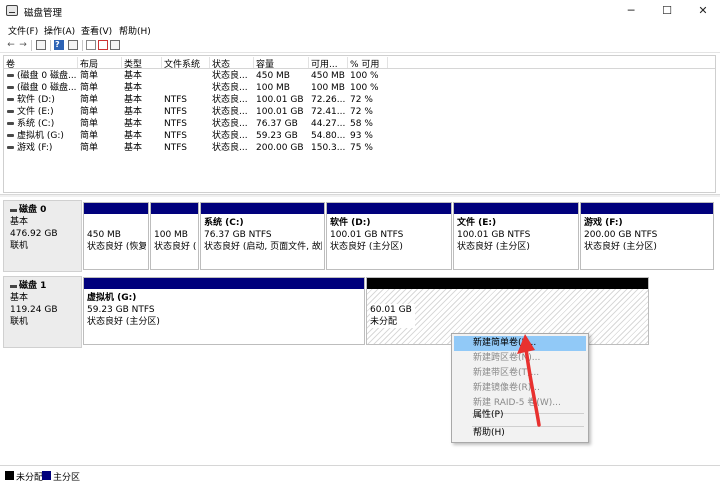 The height and width of the screenshot is (499, 720). I want to click on partition-games-f: 游戏 (F:) 200.00 GB NTFS 状态良好 (主分区), so click(647, 236).